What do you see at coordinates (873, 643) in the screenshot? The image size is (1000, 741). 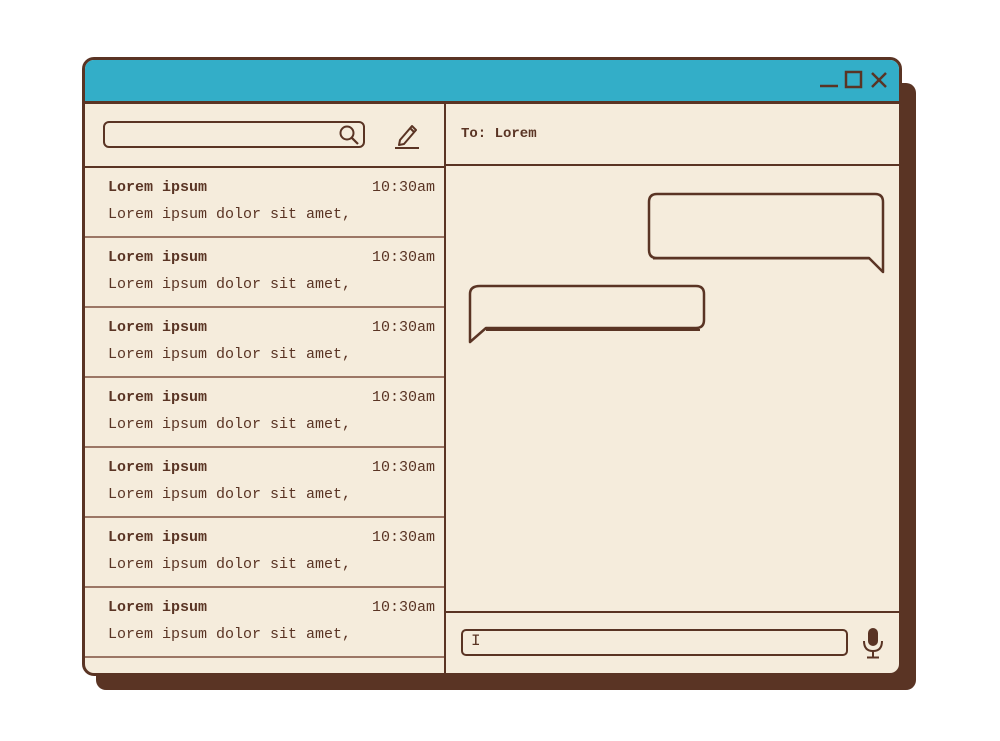 I see `microphone-icon` at bounding box center [873, 643].